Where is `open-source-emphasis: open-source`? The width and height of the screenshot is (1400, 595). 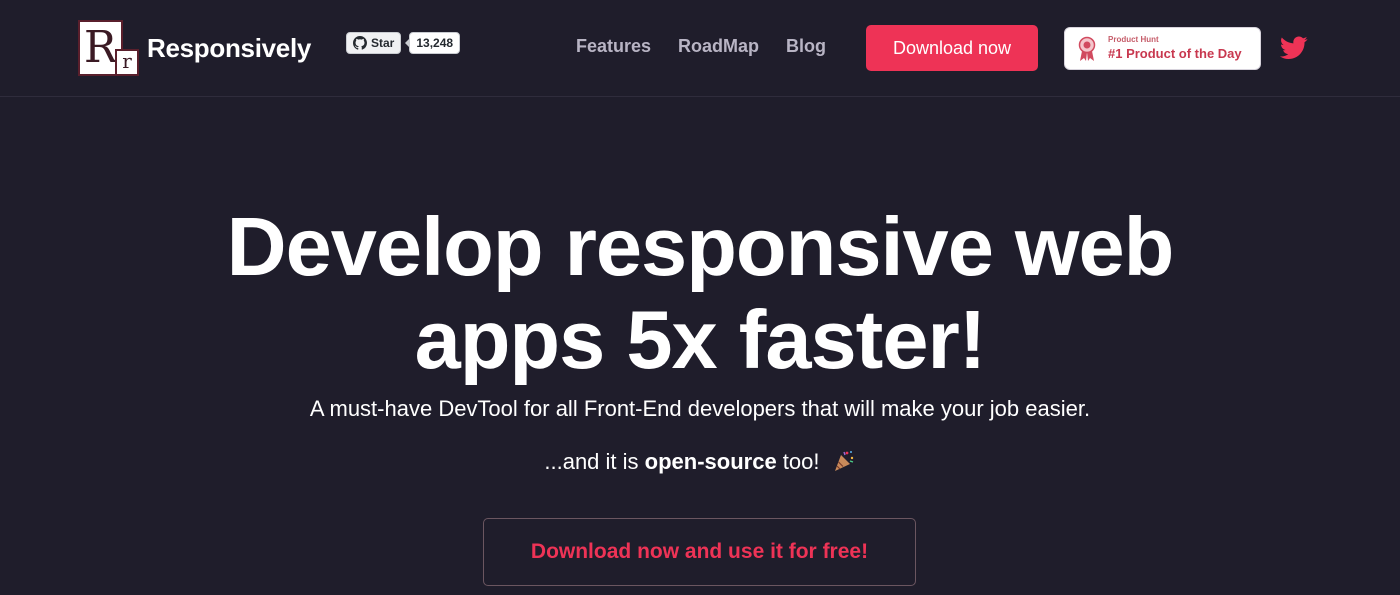 open-source-emphasis: open-source is located at coordinates (710, 461).